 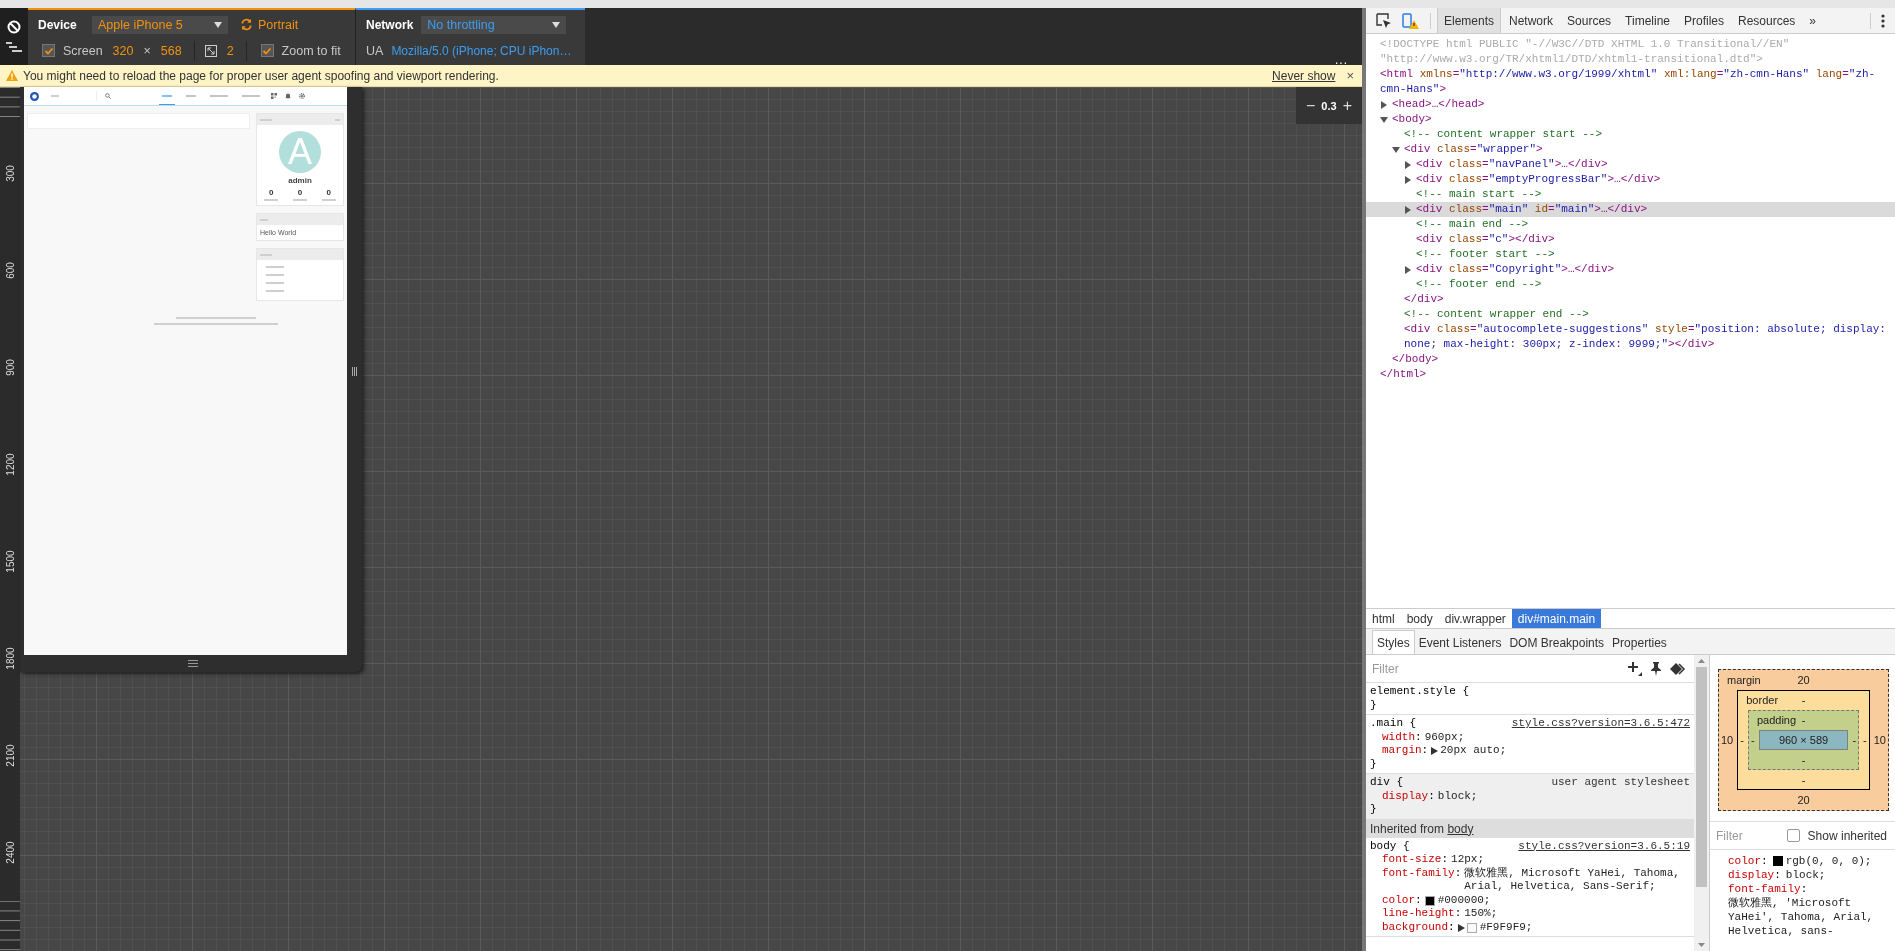 I want to click on panel-tab: Resources, so click(x=1767, y=20).